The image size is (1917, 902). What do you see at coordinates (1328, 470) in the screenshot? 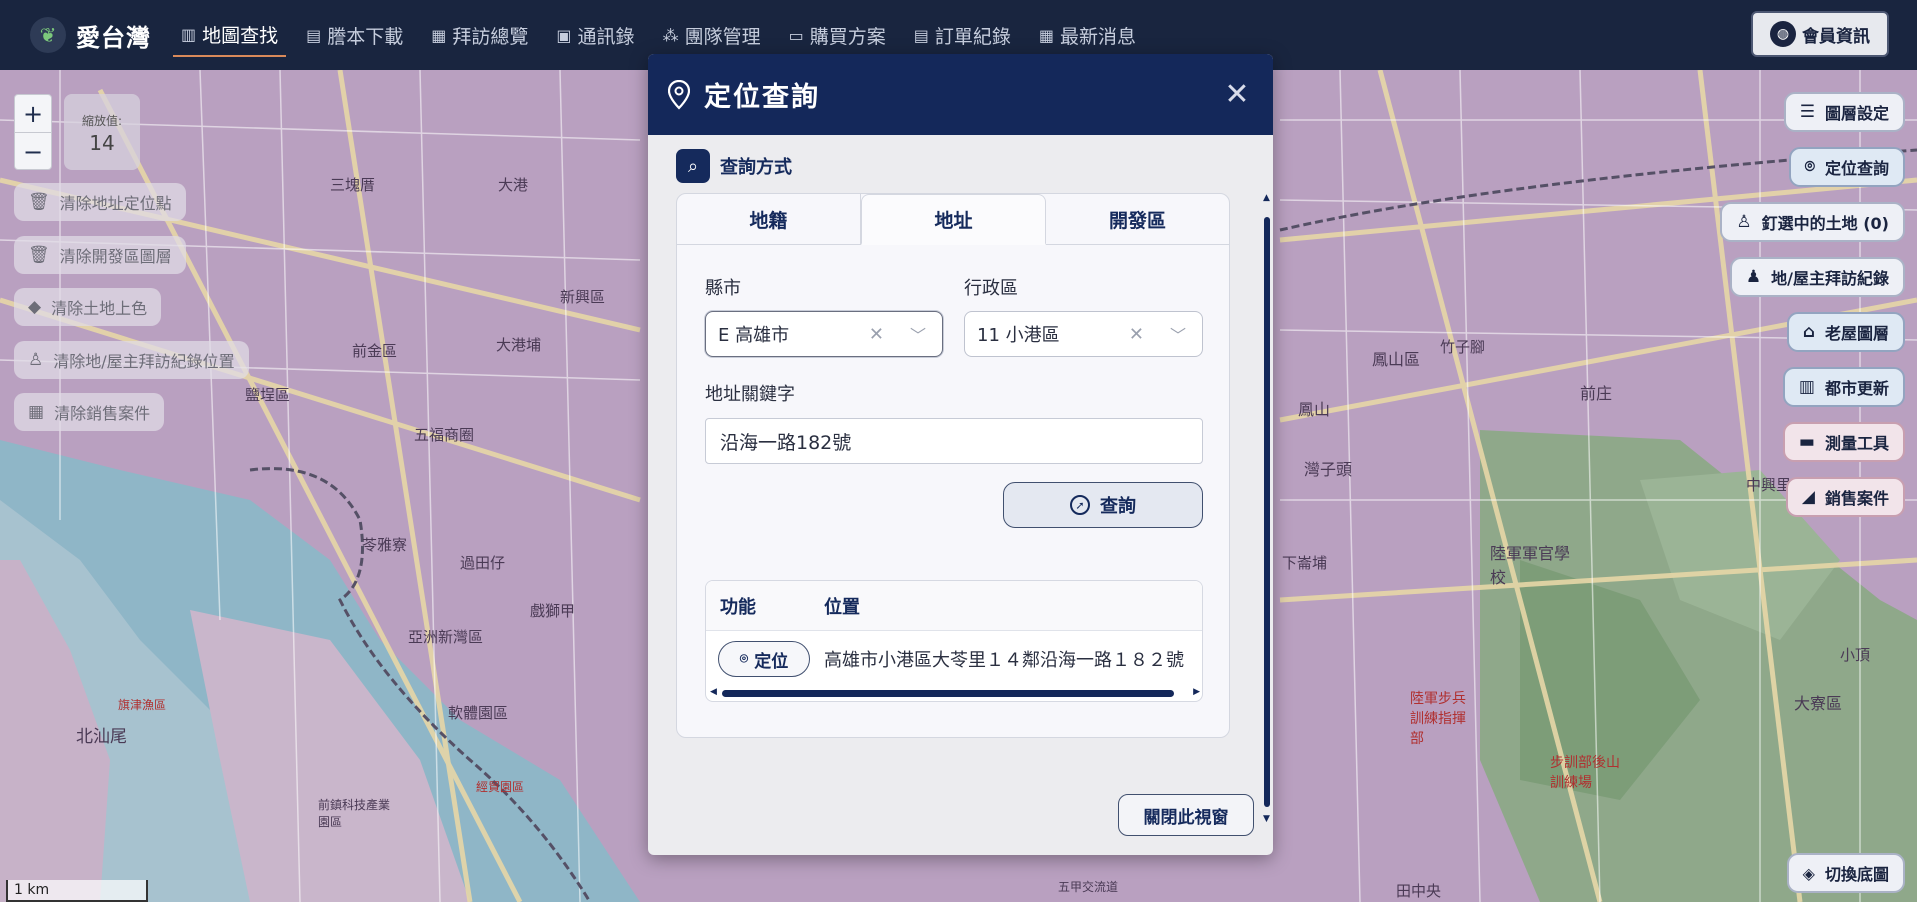
I see `map-label: 灣子頭` at bounding box center [1328, 470].